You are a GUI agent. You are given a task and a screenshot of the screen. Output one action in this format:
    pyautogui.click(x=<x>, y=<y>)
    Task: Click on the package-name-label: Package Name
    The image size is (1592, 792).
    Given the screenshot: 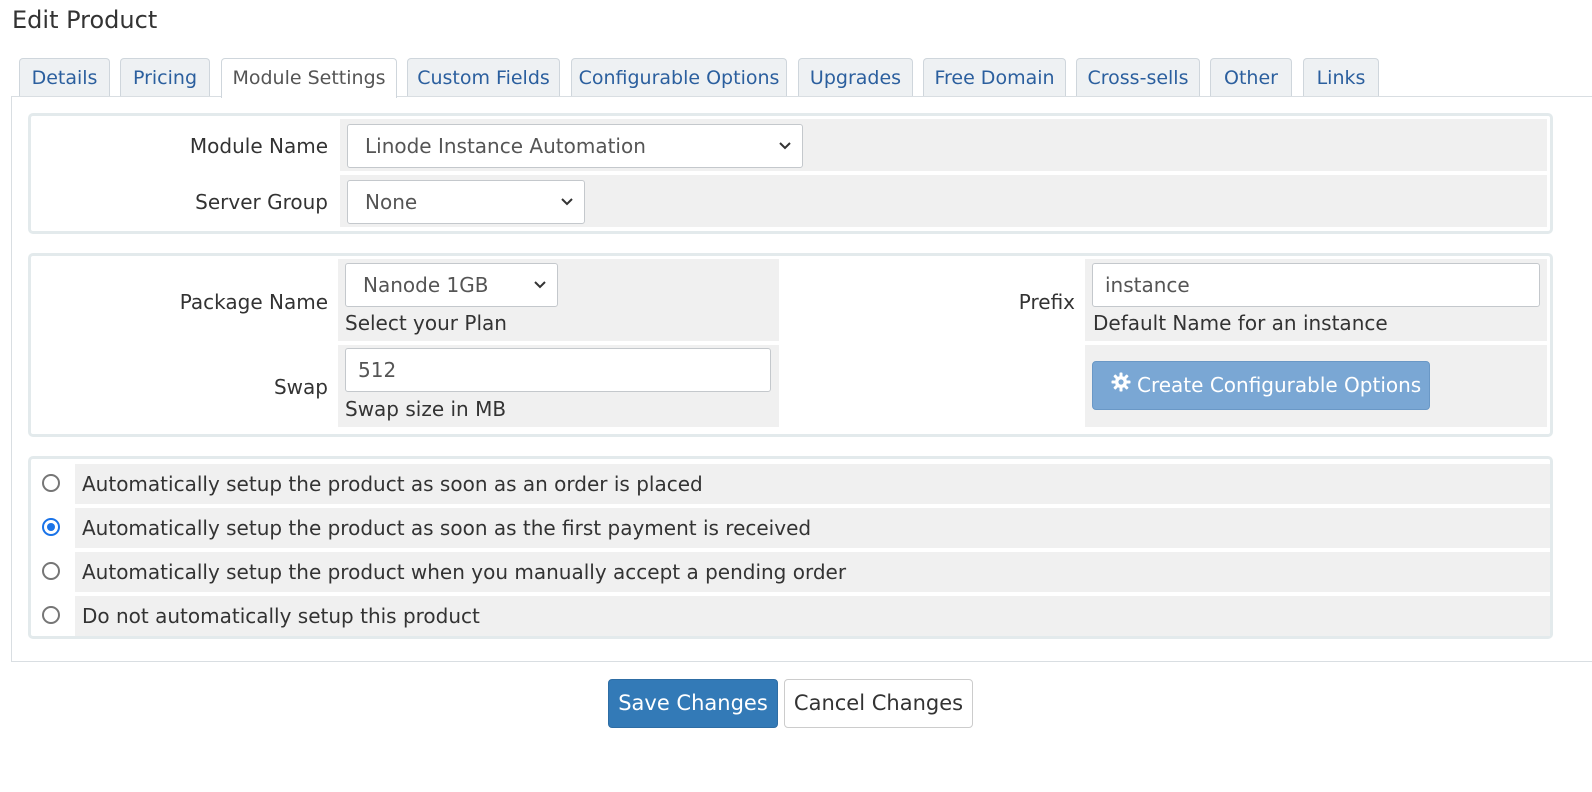 What is the action you would take?
    pyautogui.click(x=253, y=302)
    